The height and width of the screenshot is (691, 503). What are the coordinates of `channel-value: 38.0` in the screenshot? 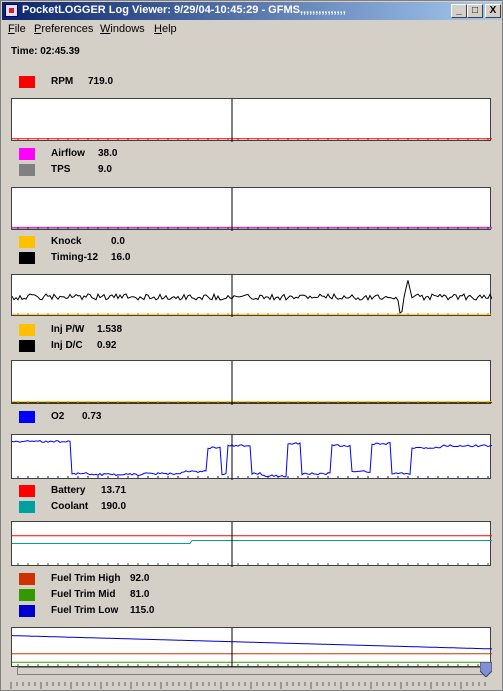 It's located at (108, 153).